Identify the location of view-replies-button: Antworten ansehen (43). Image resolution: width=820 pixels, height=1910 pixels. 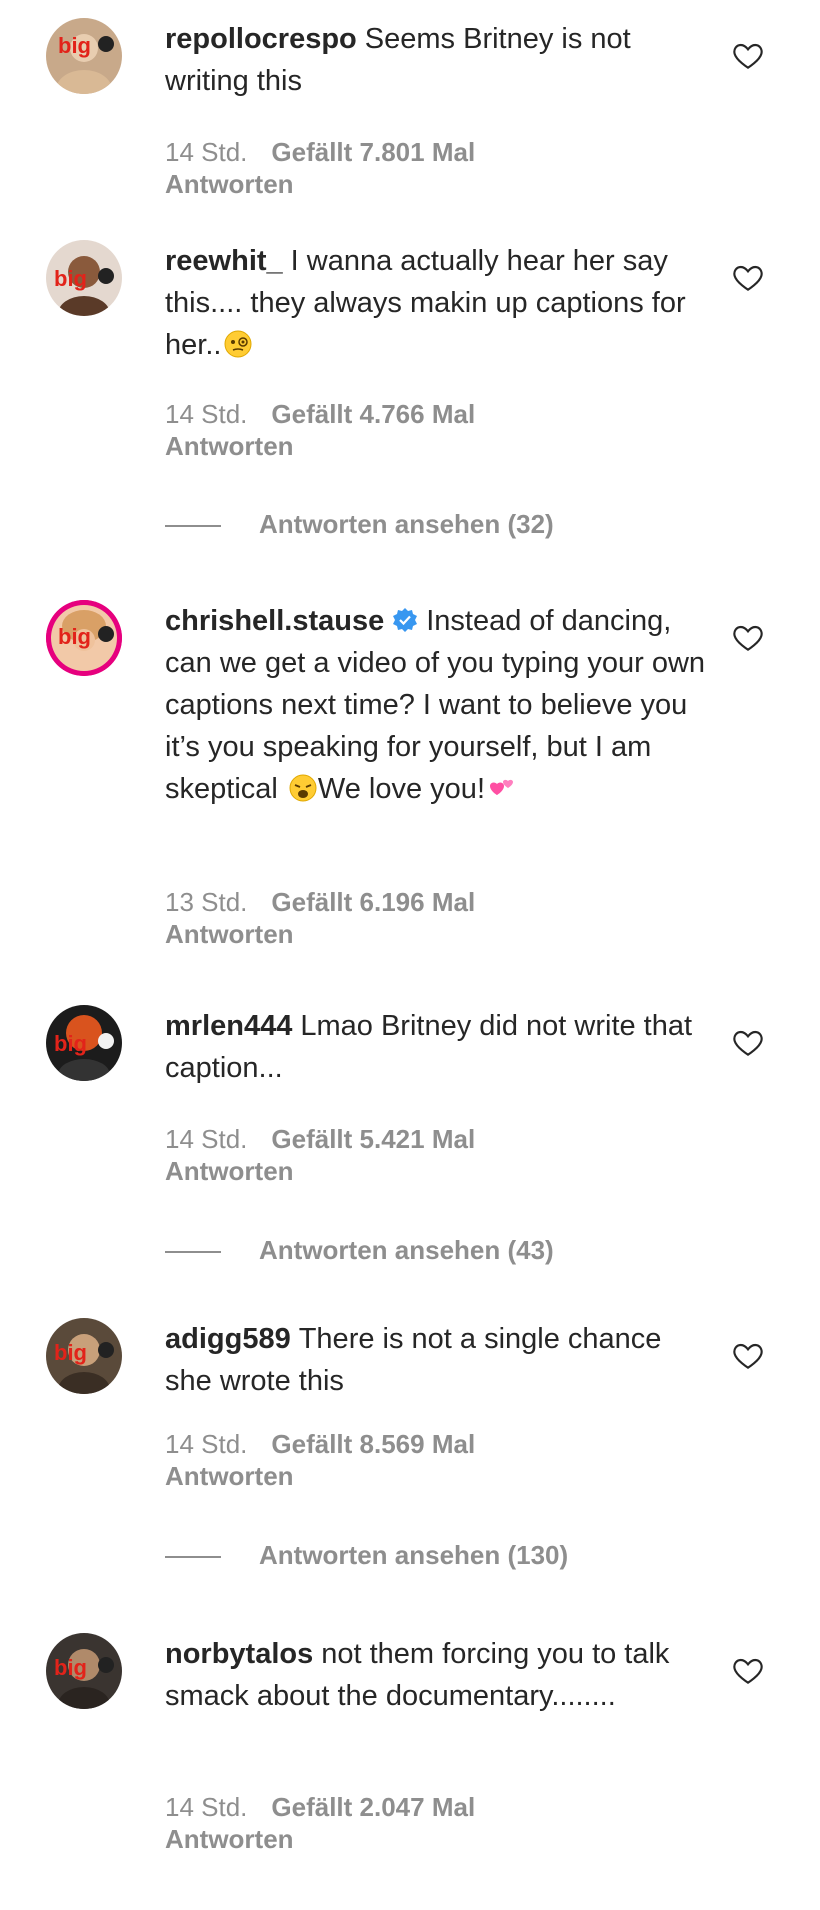
(359, 1250).